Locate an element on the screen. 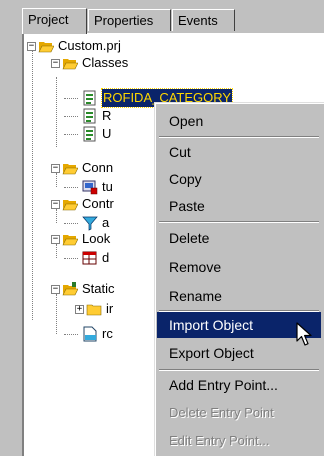 This screenshot has height=456, width=324. menu-item-cut: Cut is located at coordinates (239, 152).